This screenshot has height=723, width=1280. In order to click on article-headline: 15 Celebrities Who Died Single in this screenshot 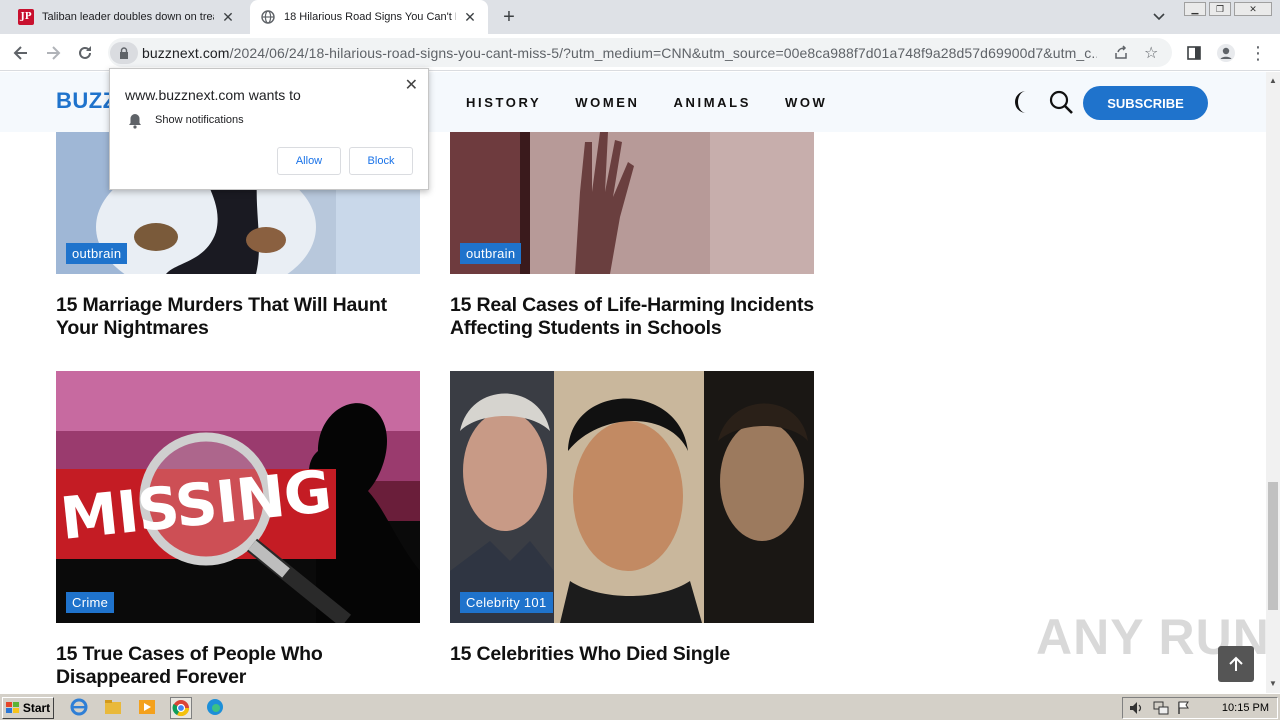, I will do `click(632, 654)`.